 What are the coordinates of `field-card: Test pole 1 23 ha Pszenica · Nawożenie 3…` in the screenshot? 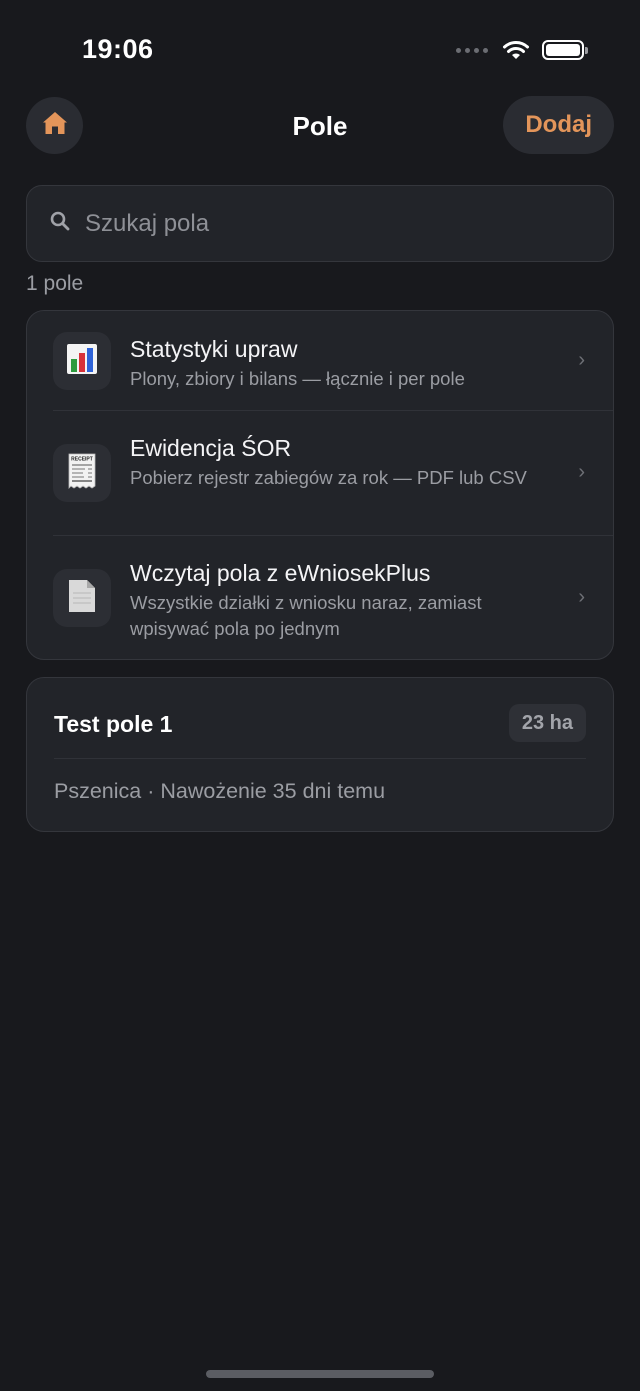 It's located at (320, 754).